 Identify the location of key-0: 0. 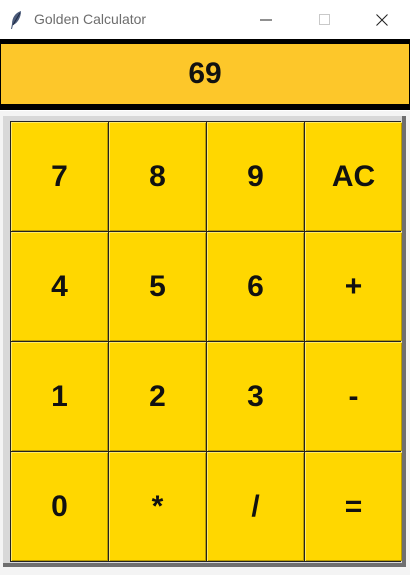
(59, 506).